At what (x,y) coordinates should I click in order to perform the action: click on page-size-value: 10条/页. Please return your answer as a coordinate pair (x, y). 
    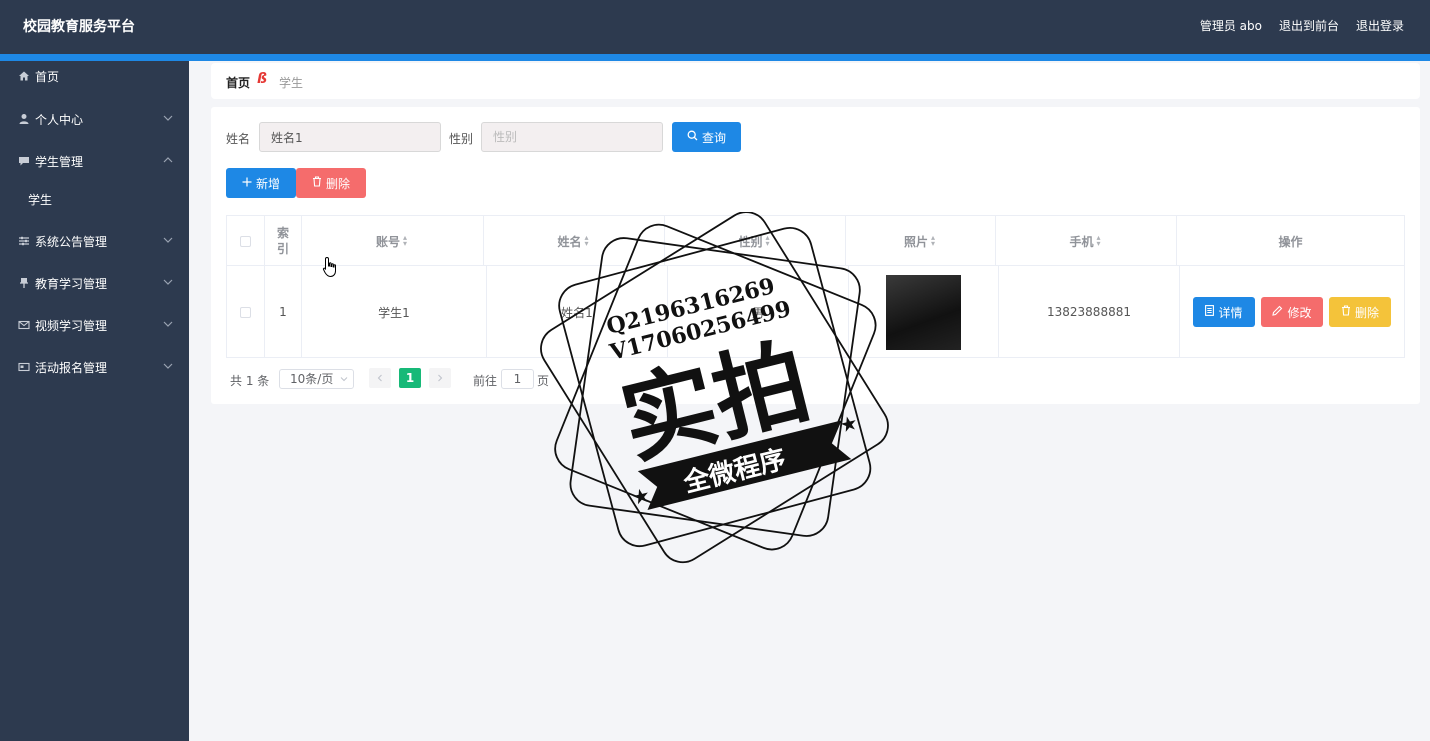
    Looking at the image, I should click on (312, 379).